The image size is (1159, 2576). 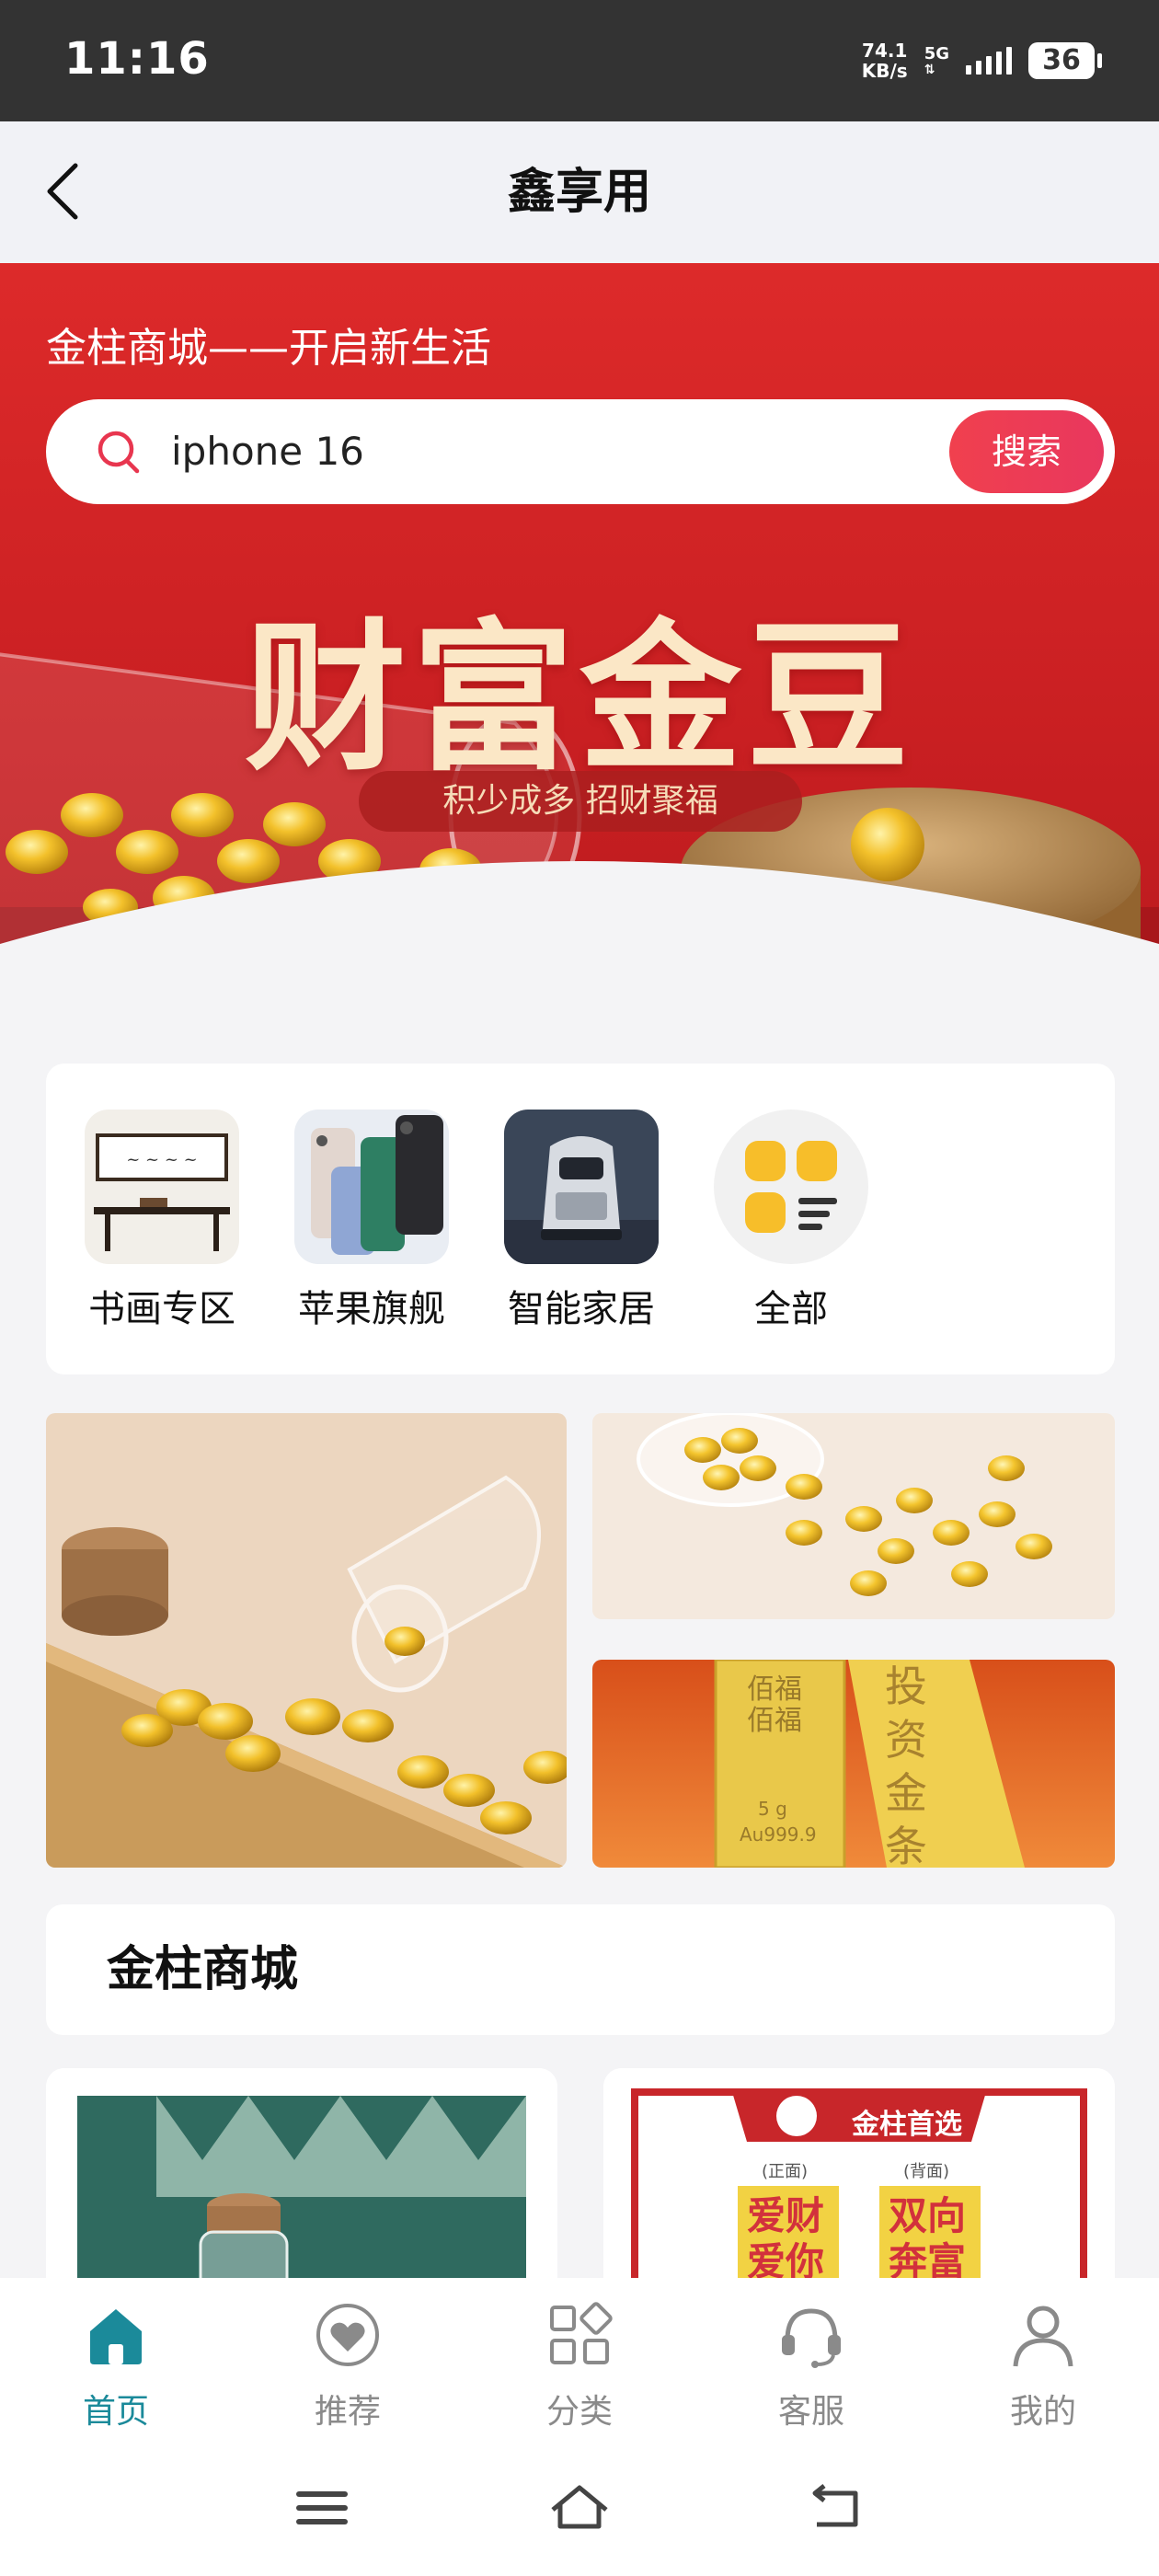 What do you see at coordinates (774, 1705) in the screenshot?
I see `gold-bar-brand: 佰福 佰福` at bounding box center [774, 1705].